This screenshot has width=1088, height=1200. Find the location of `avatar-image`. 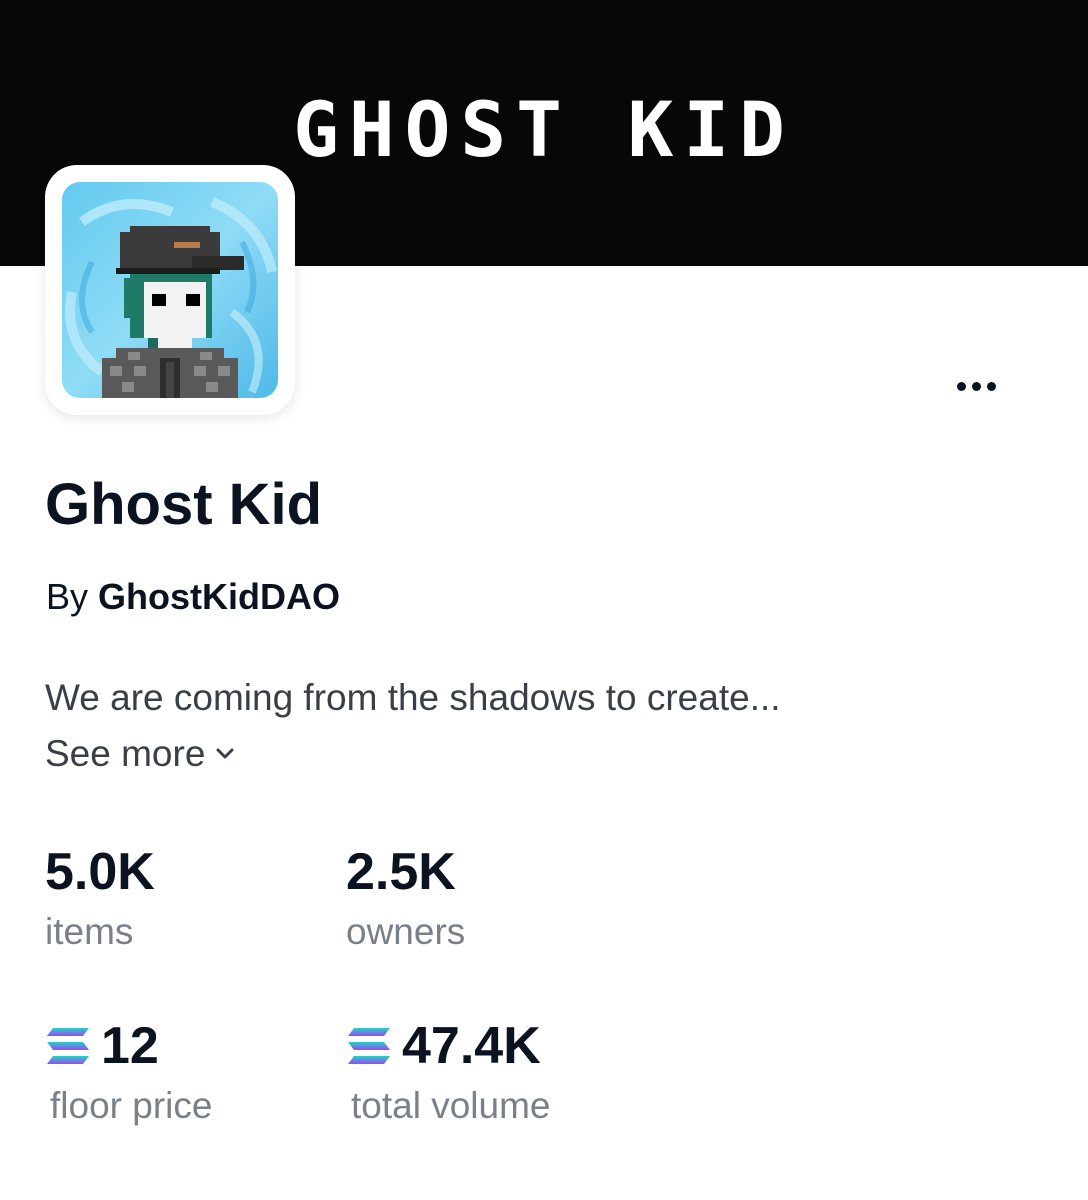

avatar-image is located at coordinates (170, 290).